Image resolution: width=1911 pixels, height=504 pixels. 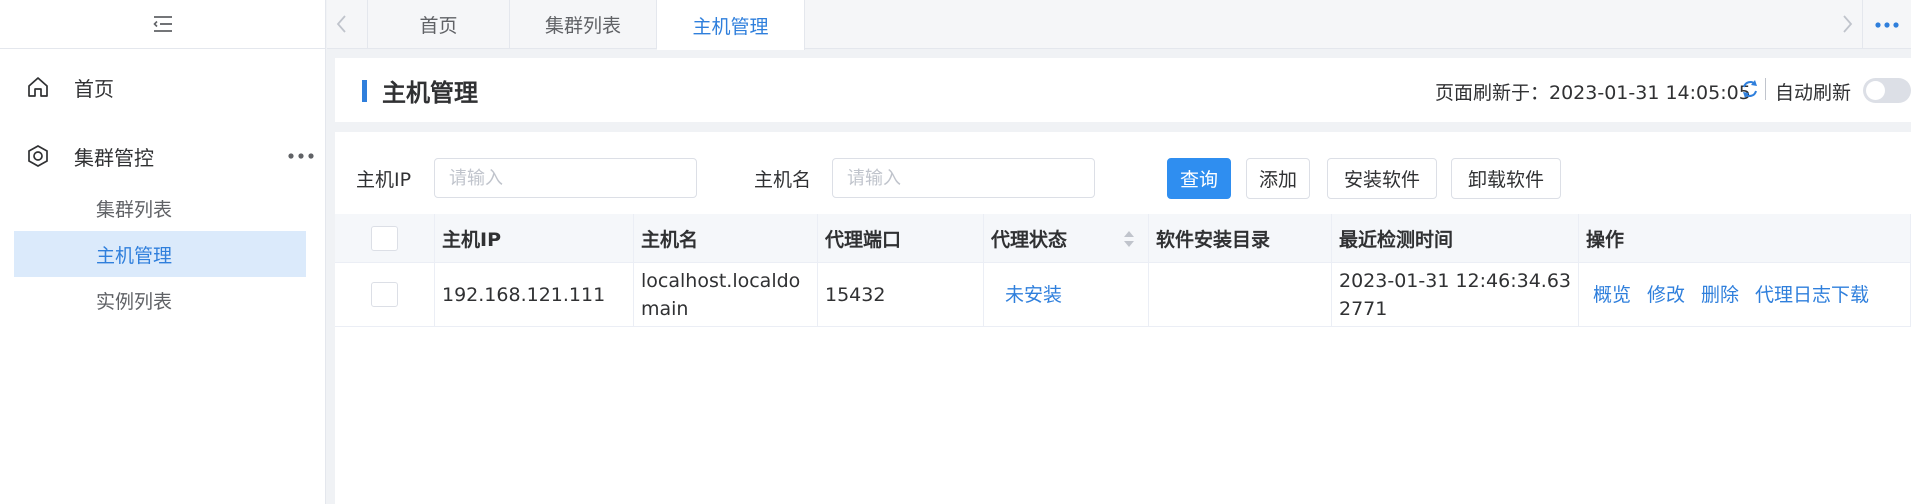 I want to click on menu-collapse-icon, so click(x=163, y=24).